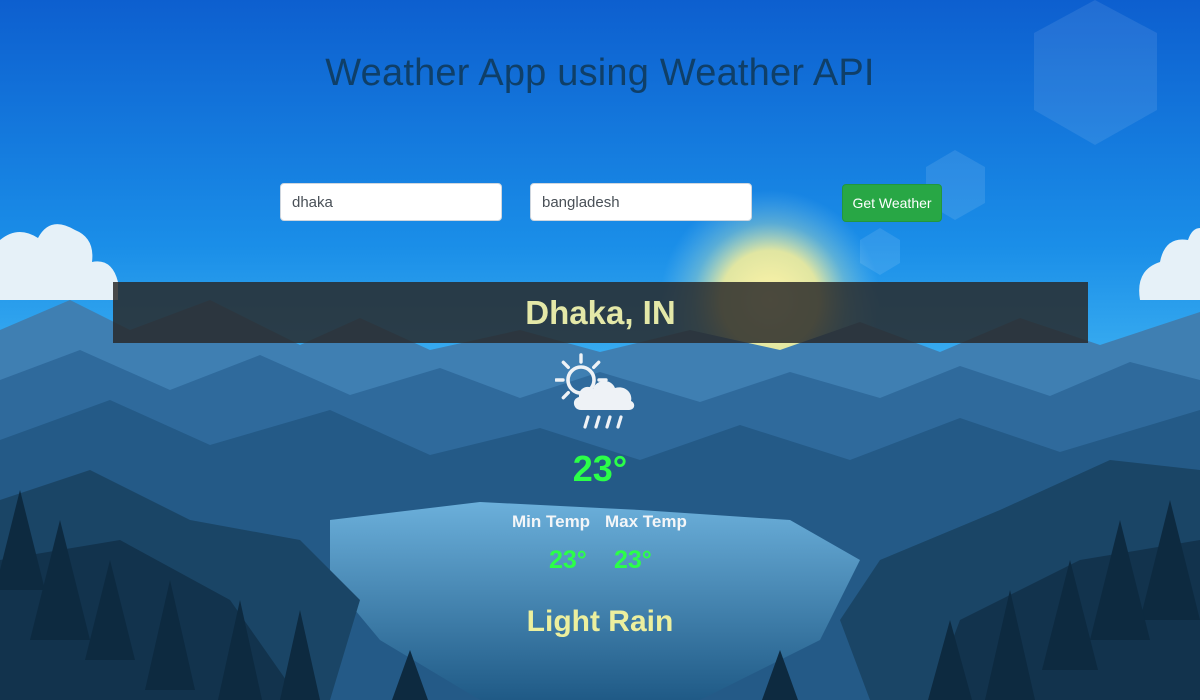  Describe the element at coordinates (551, 521) in the screenshot. I see `min-temp-label: Min Temp` at that location.